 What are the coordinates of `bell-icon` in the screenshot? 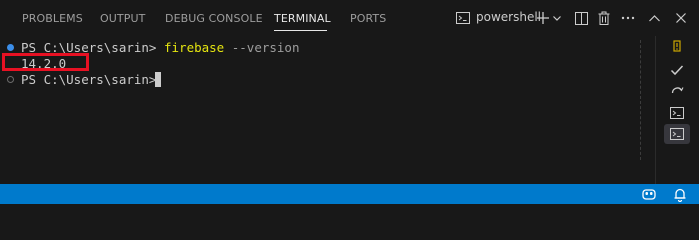 It's located at (680, 194).